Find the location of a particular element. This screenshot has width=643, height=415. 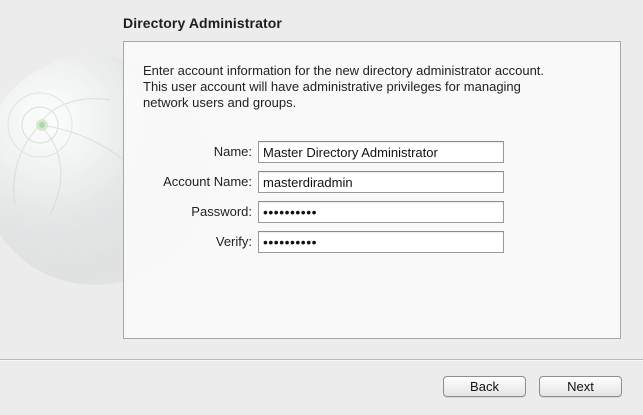

name-row: Name: is located at coordinates (373, 152).